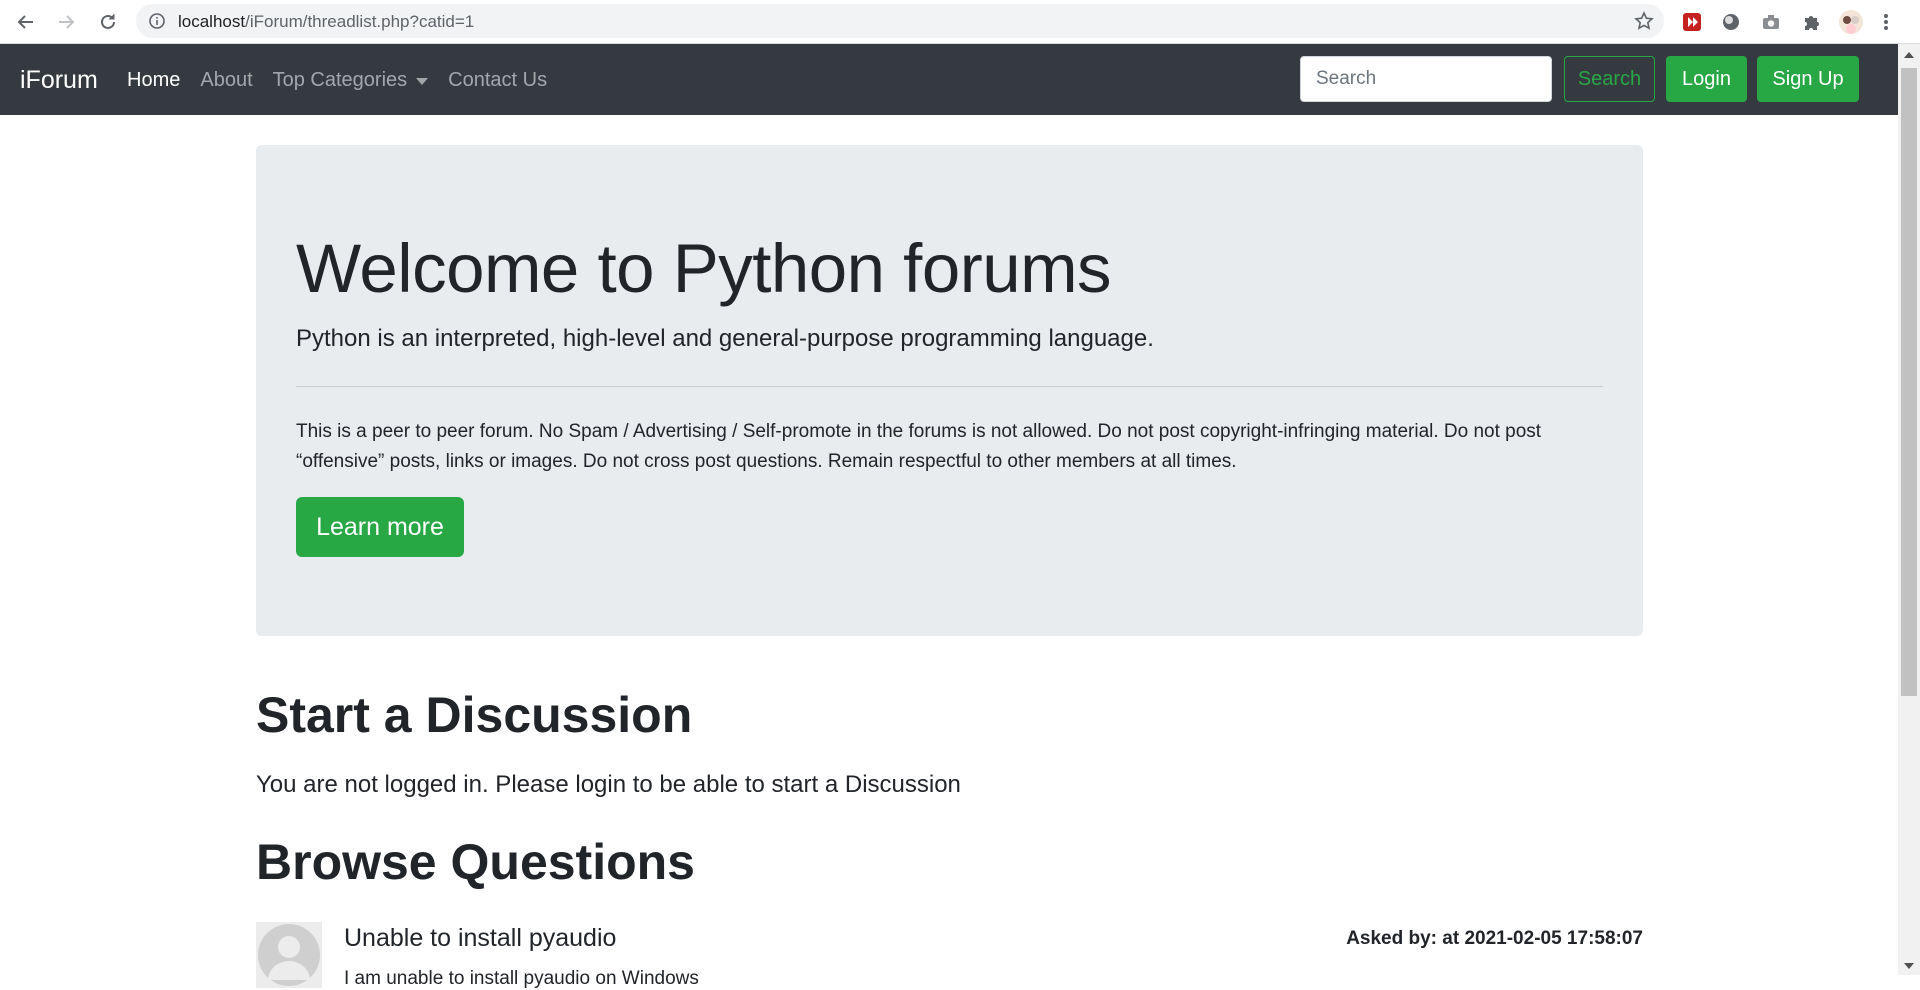  What do you see at coordinates (289, 955) in the screenshot?
I see `user-avatar-icon` at bounding box center [289, 955].